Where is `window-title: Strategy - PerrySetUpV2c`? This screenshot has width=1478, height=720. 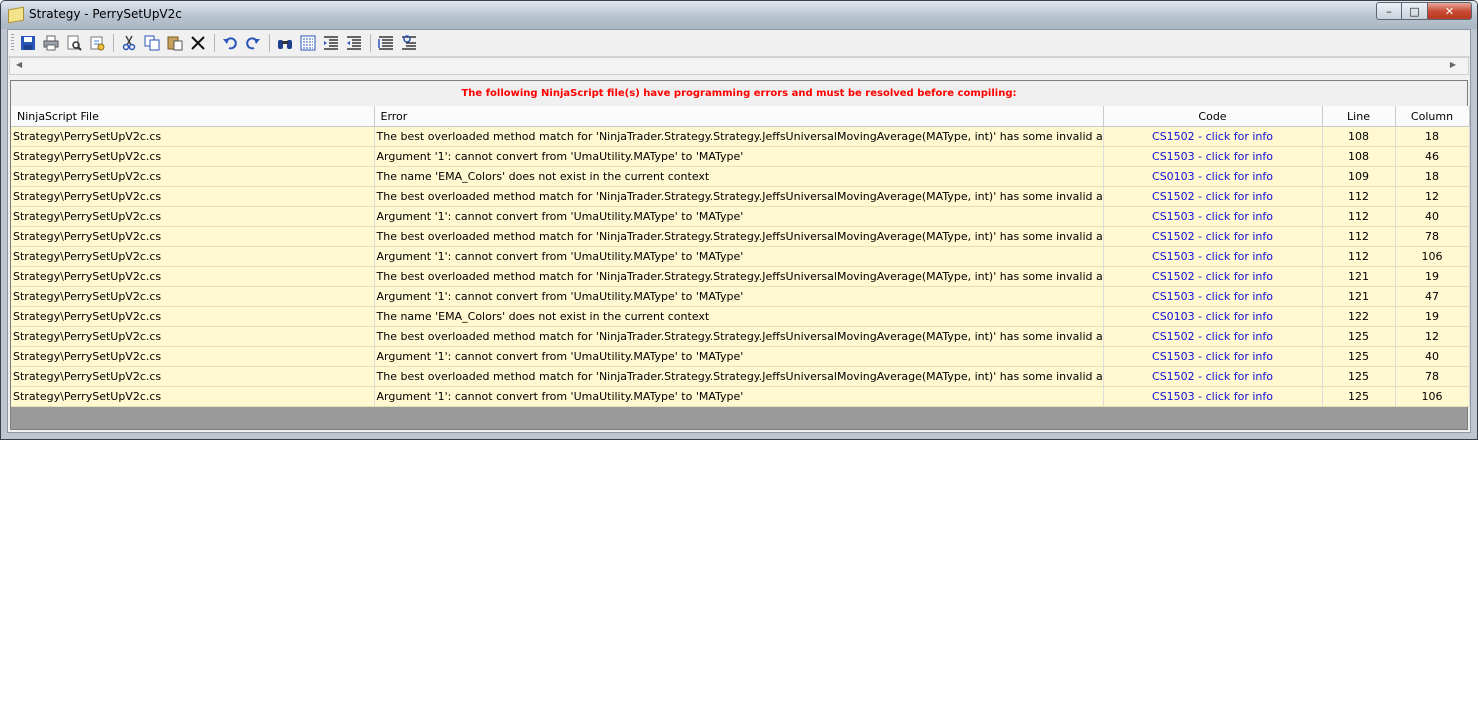 window-title: Strategy - PerrySetUpV2c is located at coordinates (105, 14).